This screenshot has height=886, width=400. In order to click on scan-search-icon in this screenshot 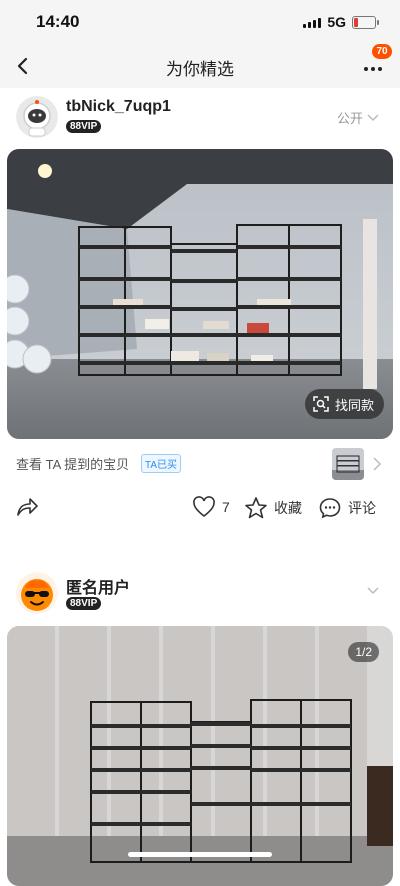, I will do `click(321, 404)`.